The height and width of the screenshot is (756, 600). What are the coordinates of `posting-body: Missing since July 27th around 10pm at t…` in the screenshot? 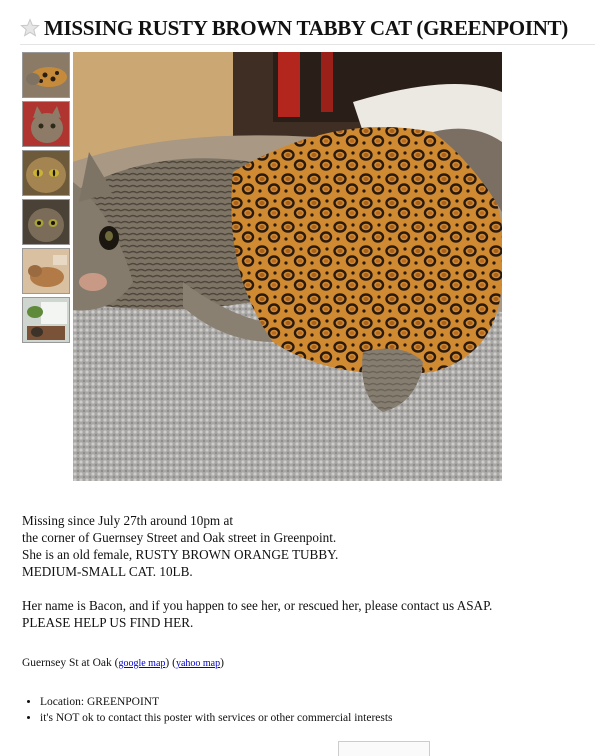 It's located at (302, 571).